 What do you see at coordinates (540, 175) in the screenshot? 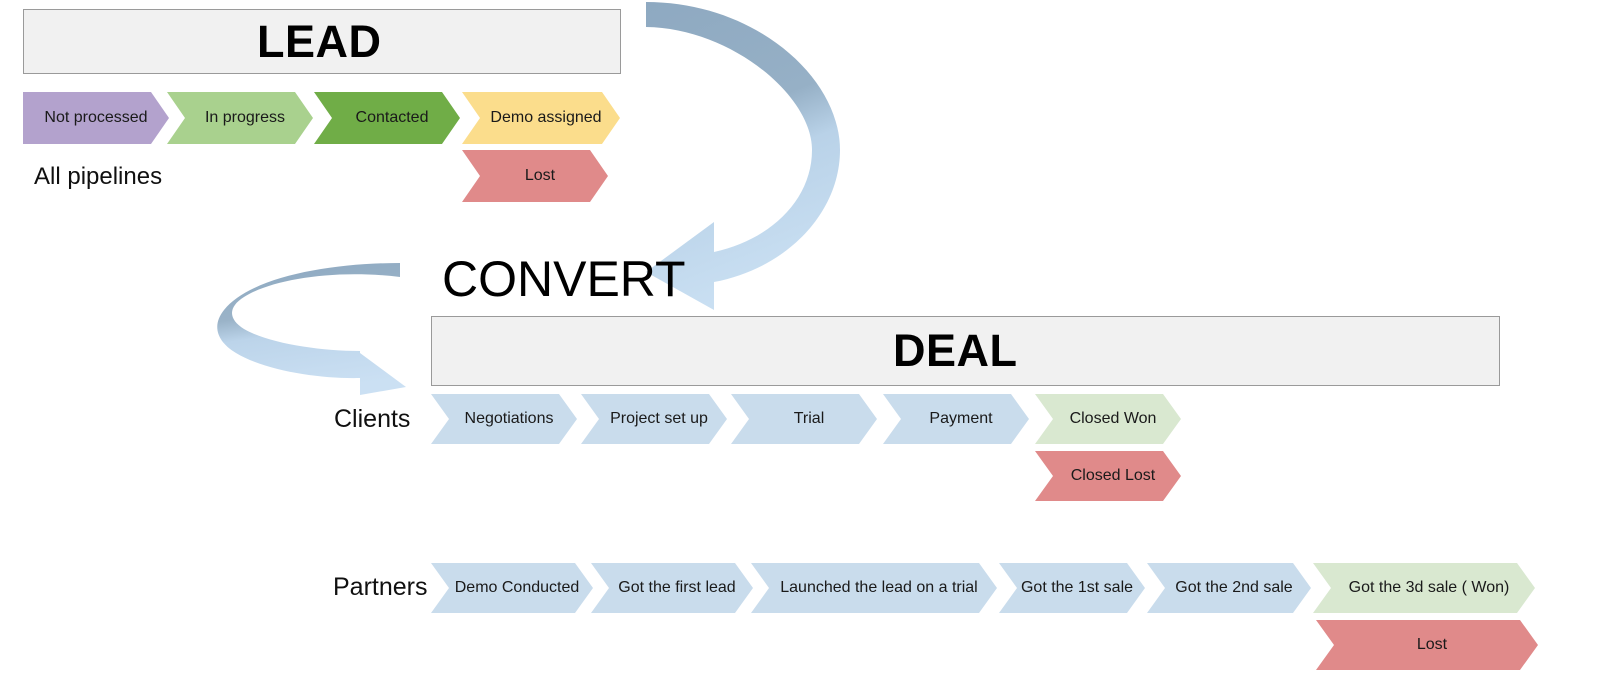
I see `lead-stage-label: Lost` at bounding box center [540, 175].